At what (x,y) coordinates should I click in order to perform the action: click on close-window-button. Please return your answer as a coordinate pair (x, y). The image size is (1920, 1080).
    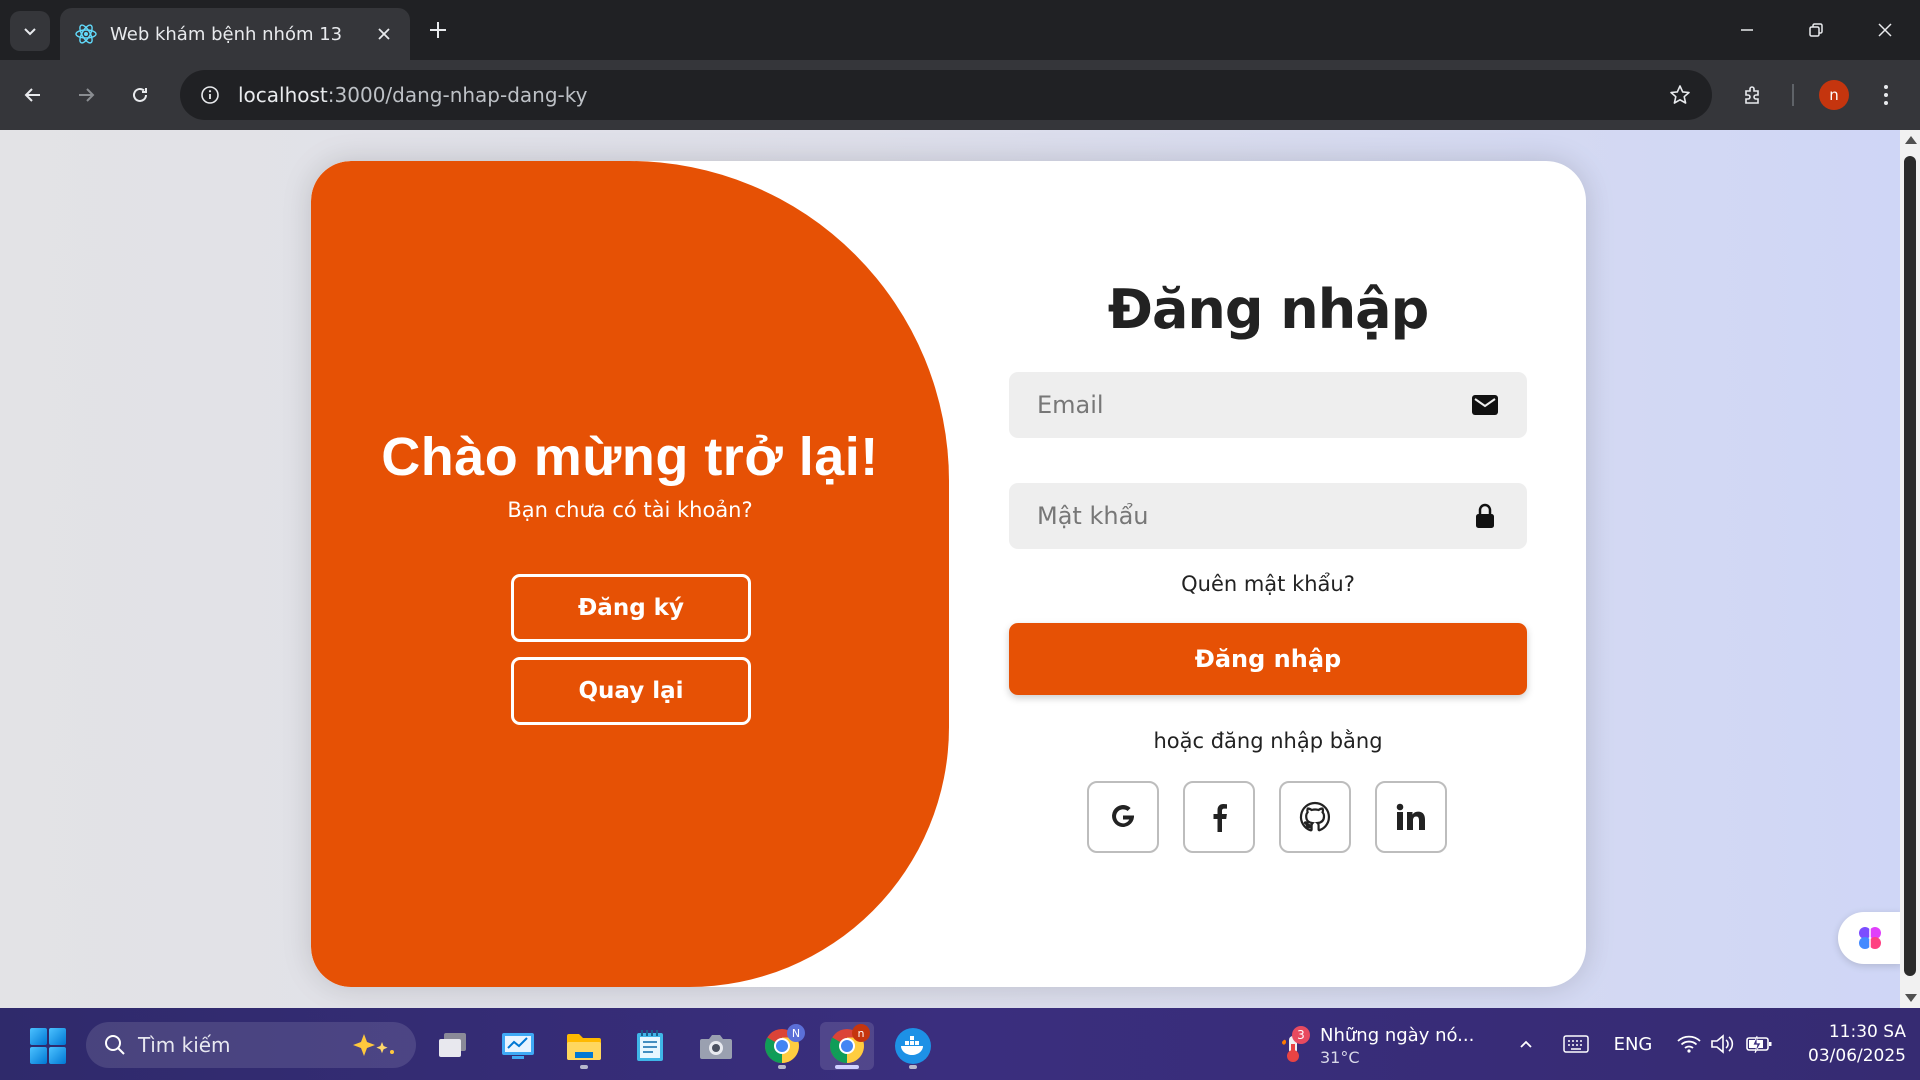
    Looking at the image, I should click on (1885, 30).